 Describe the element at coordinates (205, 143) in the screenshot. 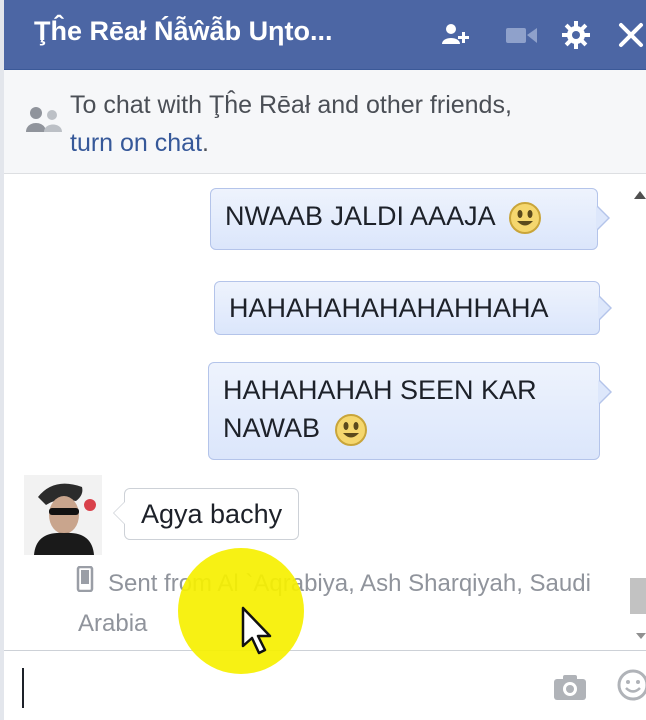

I see `notice-suffix: .` at that location.